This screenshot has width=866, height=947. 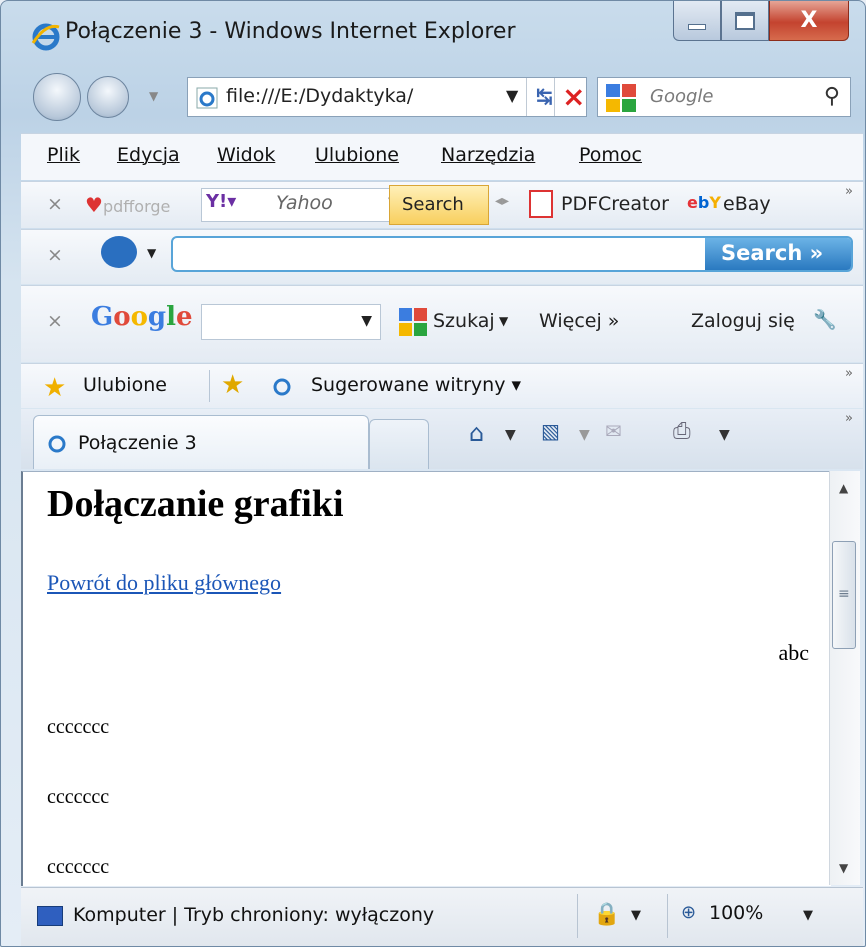 What do you see at coordinates (832, 96) in the screenshot?
I see `search-icon: ⚲` at bounding box center [832, 96].